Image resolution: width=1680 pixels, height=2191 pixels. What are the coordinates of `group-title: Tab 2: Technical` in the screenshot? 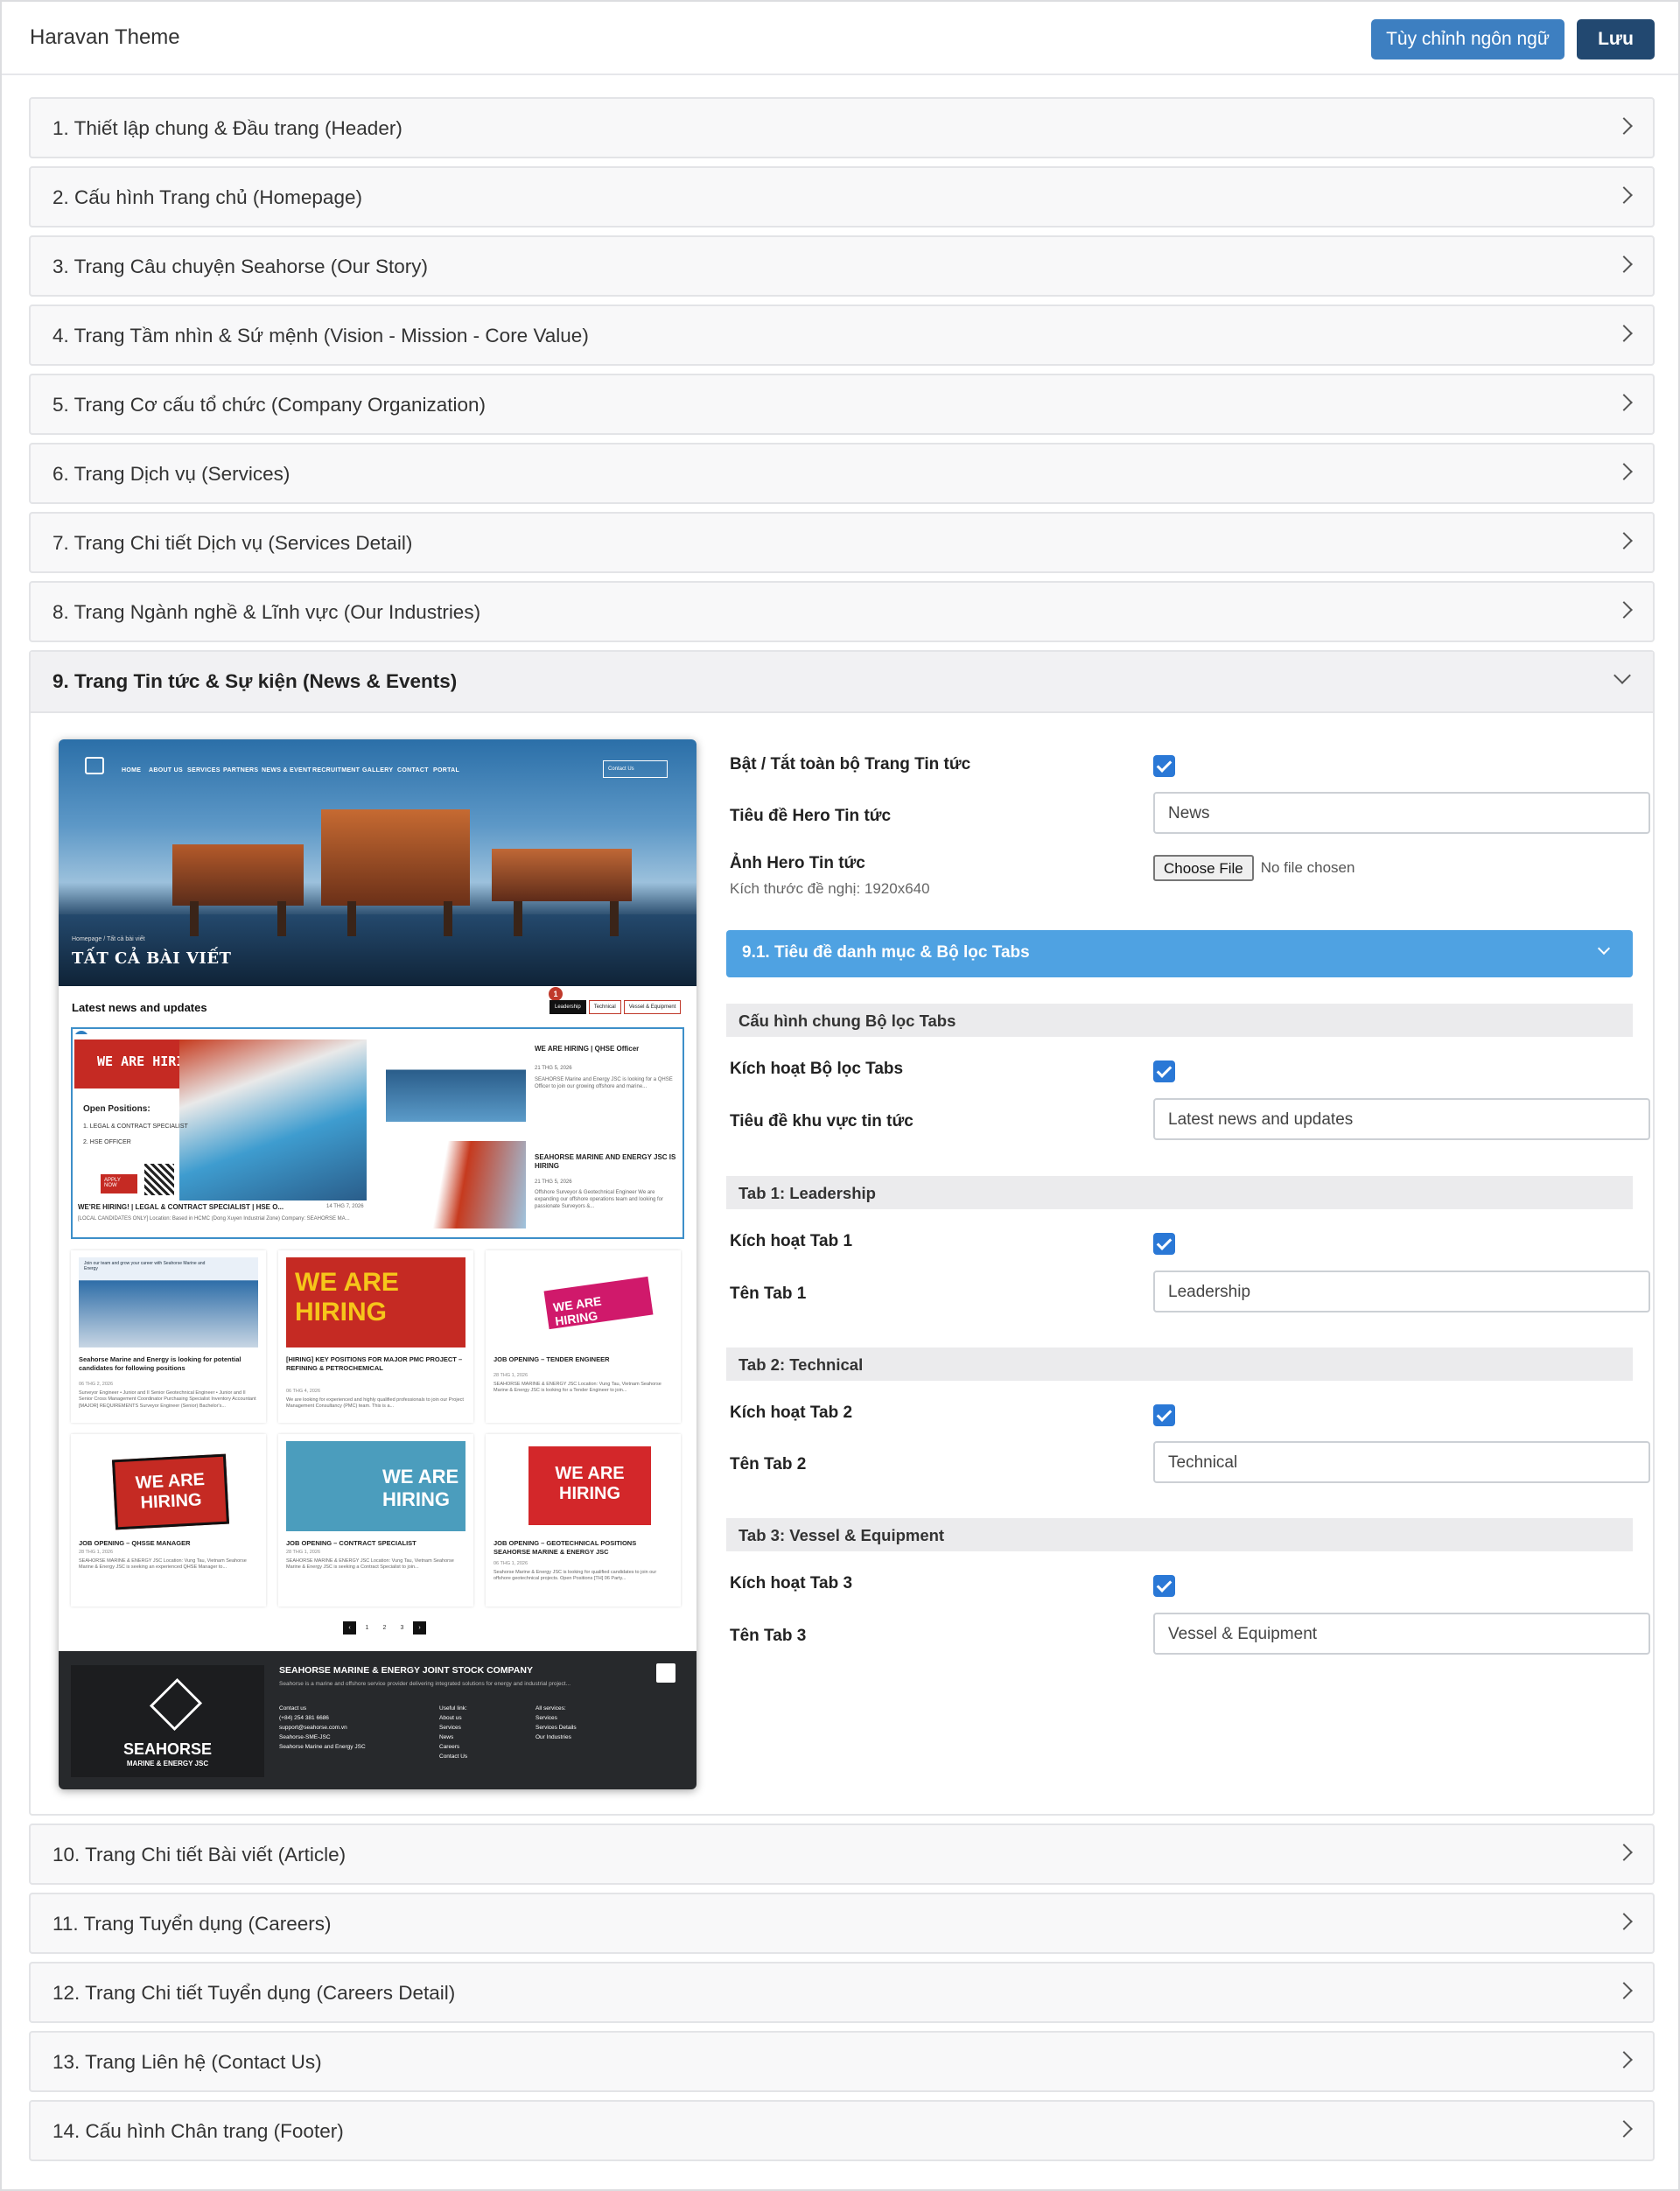 It's located at (801, 1364).